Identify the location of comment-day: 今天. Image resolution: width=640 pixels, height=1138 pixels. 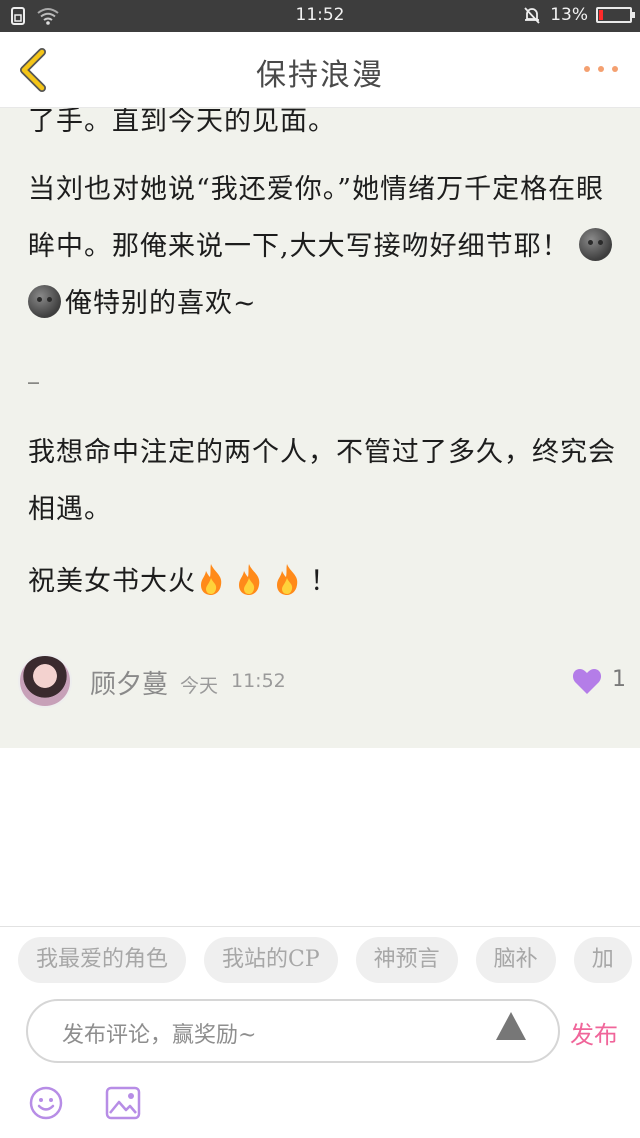
(199, 686).